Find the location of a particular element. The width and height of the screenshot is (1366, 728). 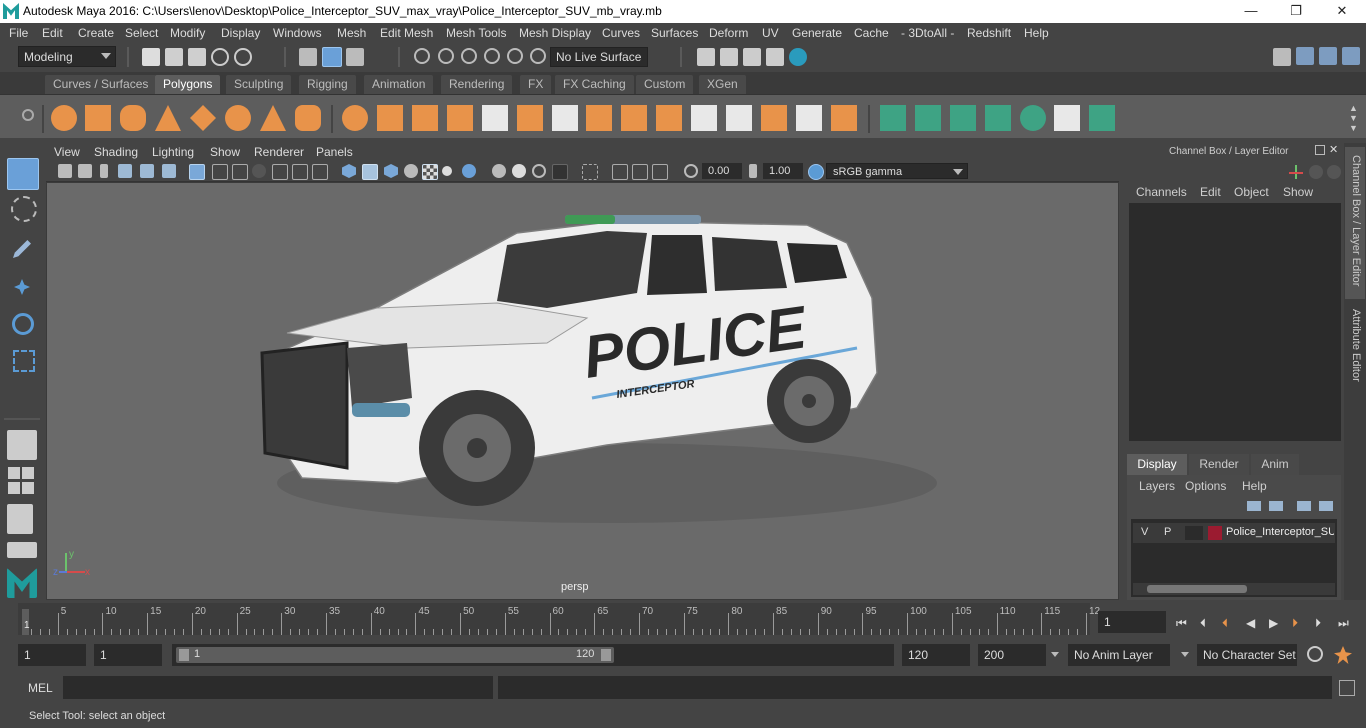

channel-object-menu: Object is located at coordinates (1251, 192).